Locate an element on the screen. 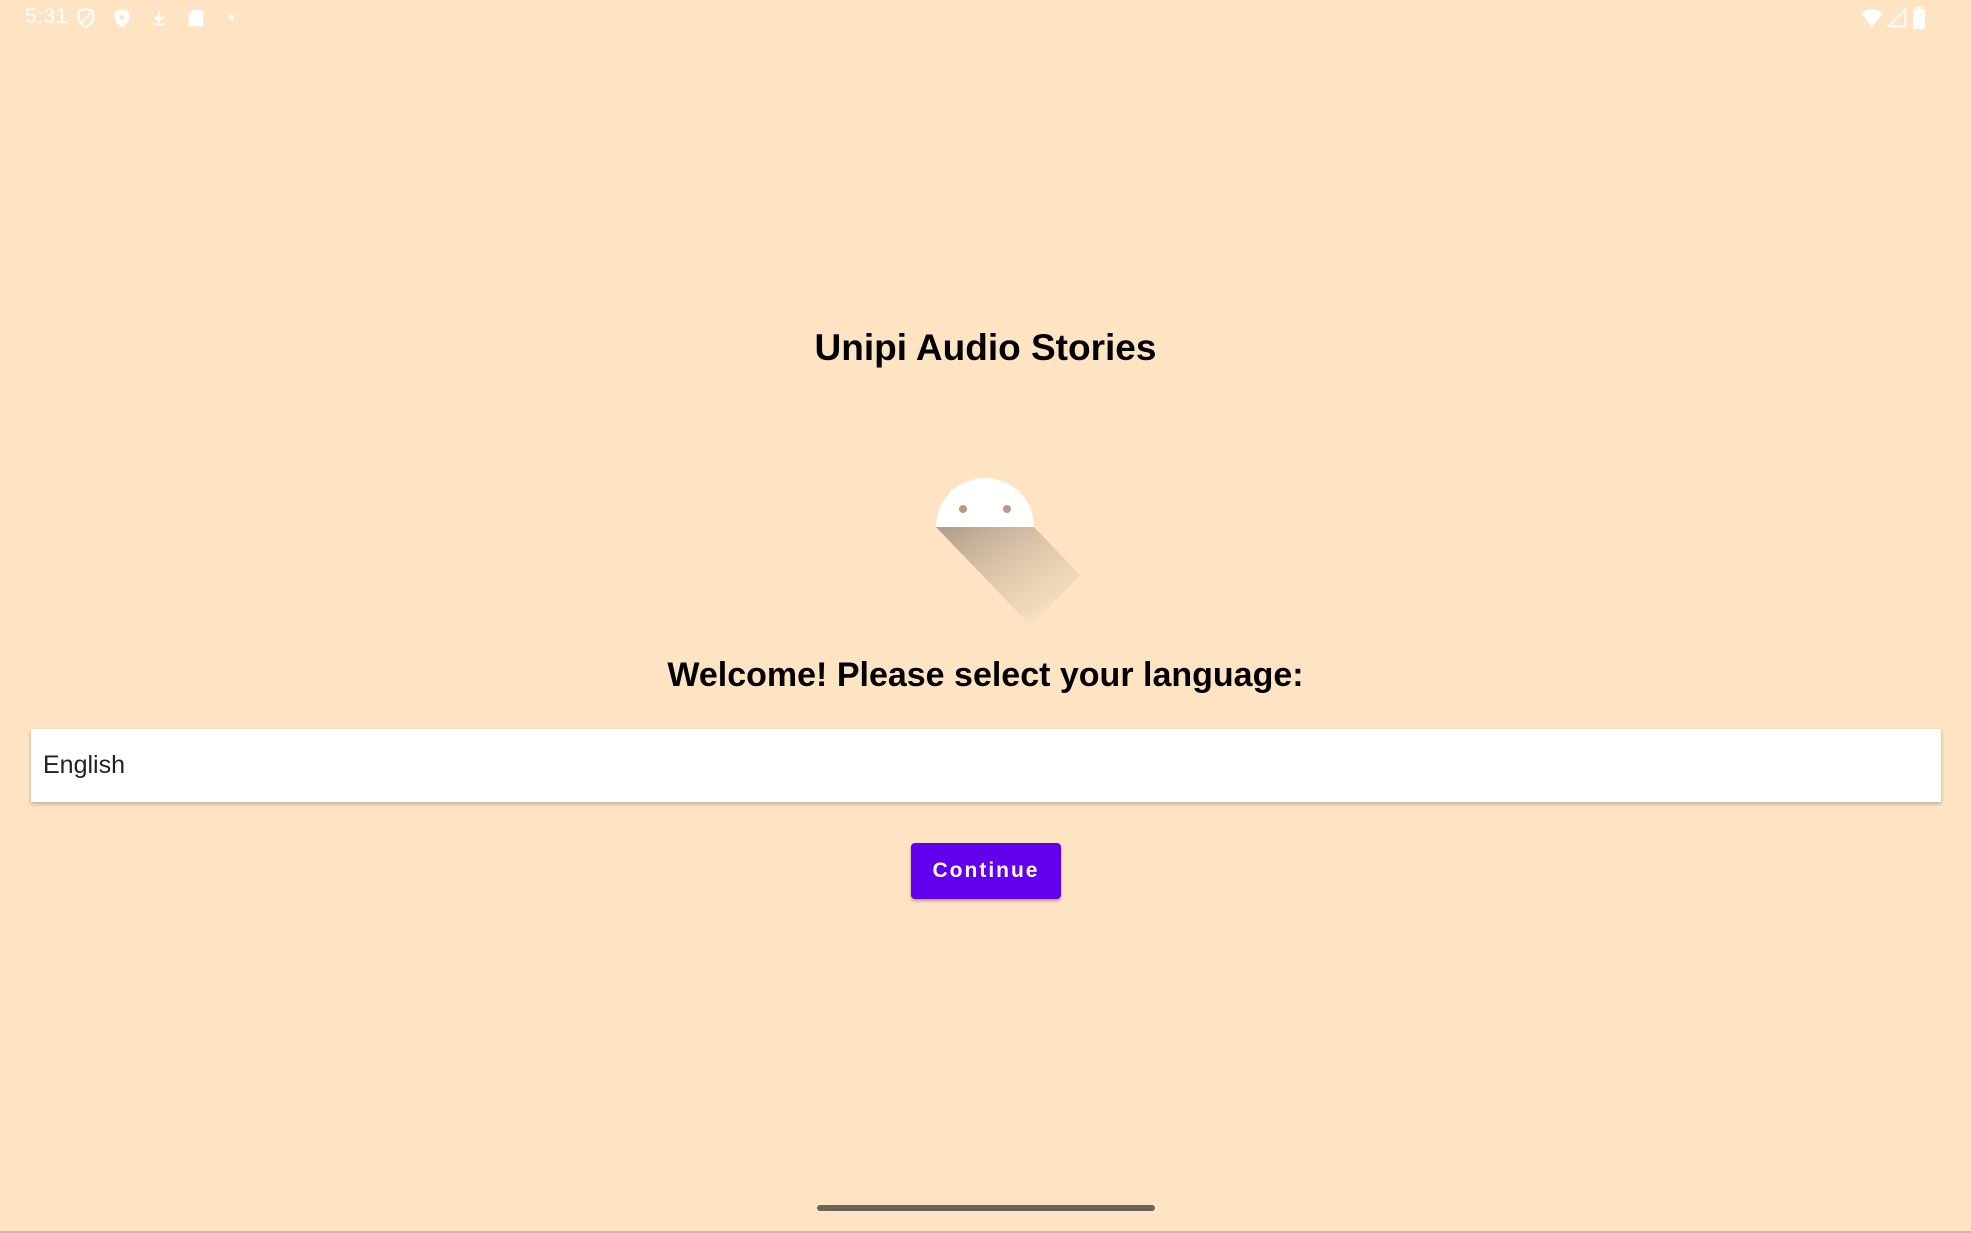  status-time: 5:31 is located at coordinates (46, 16).